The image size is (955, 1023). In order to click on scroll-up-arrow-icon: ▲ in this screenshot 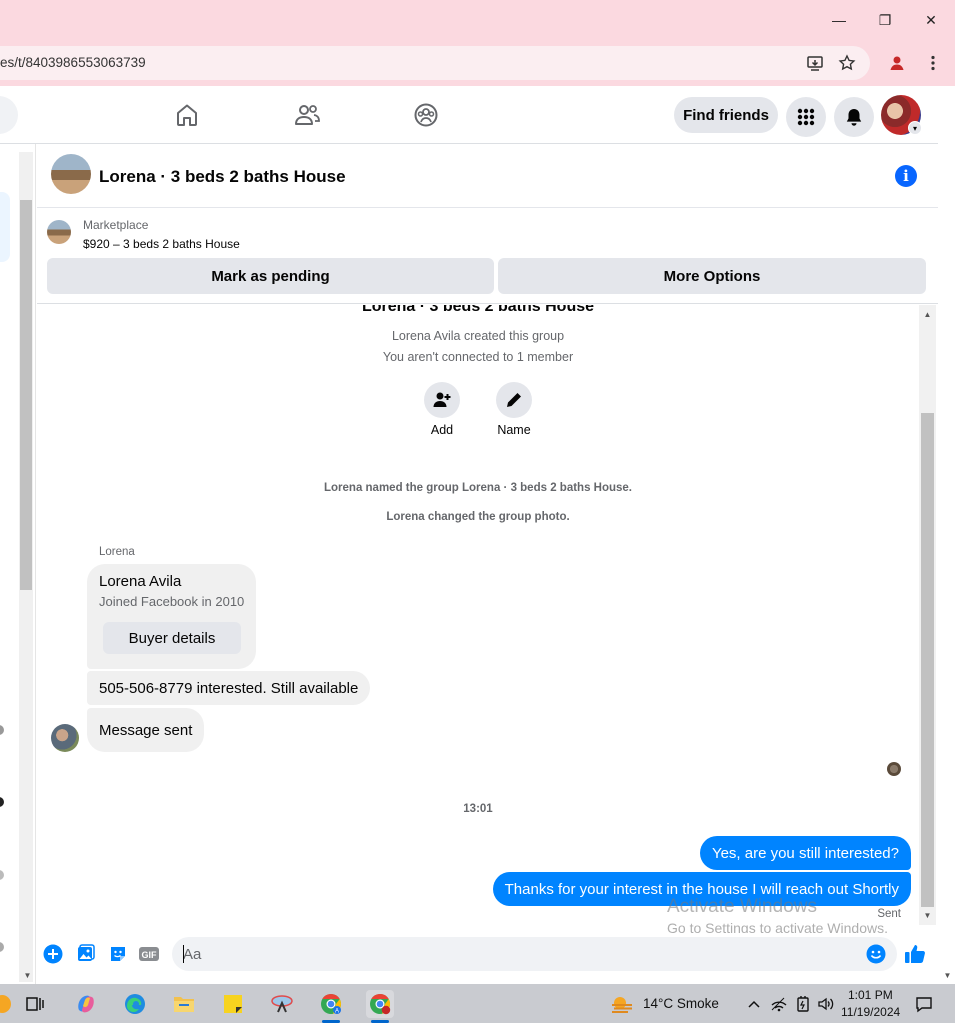, I will do `click(927, 314)`.